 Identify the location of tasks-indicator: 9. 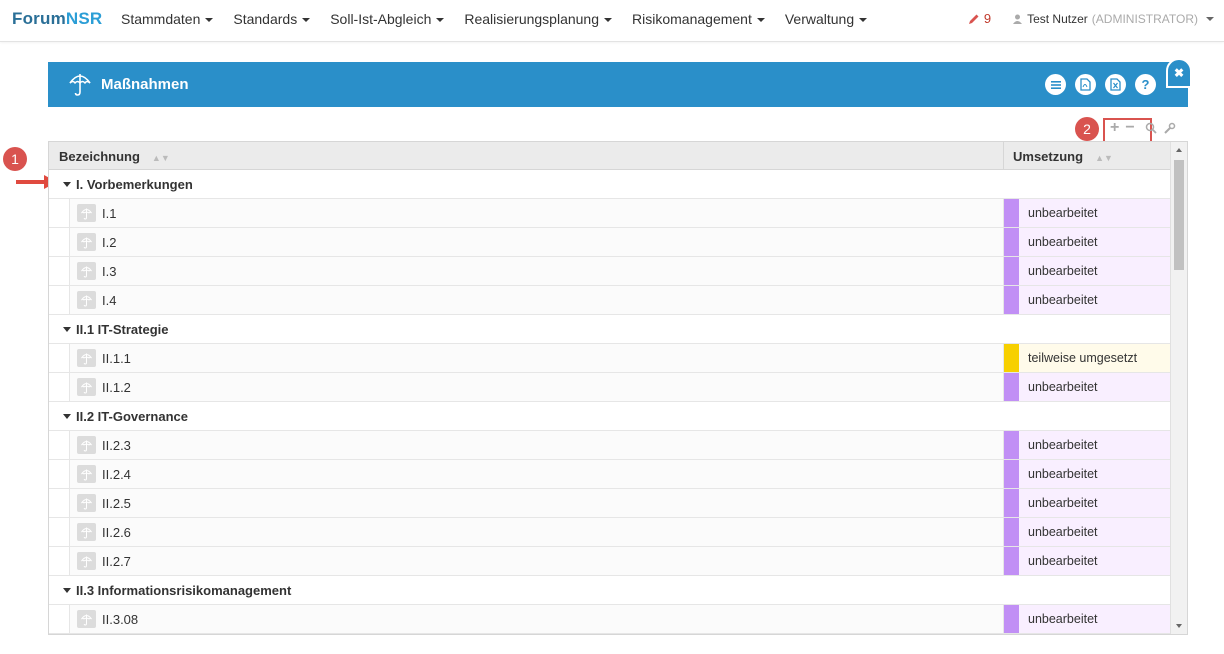
(979, 18).